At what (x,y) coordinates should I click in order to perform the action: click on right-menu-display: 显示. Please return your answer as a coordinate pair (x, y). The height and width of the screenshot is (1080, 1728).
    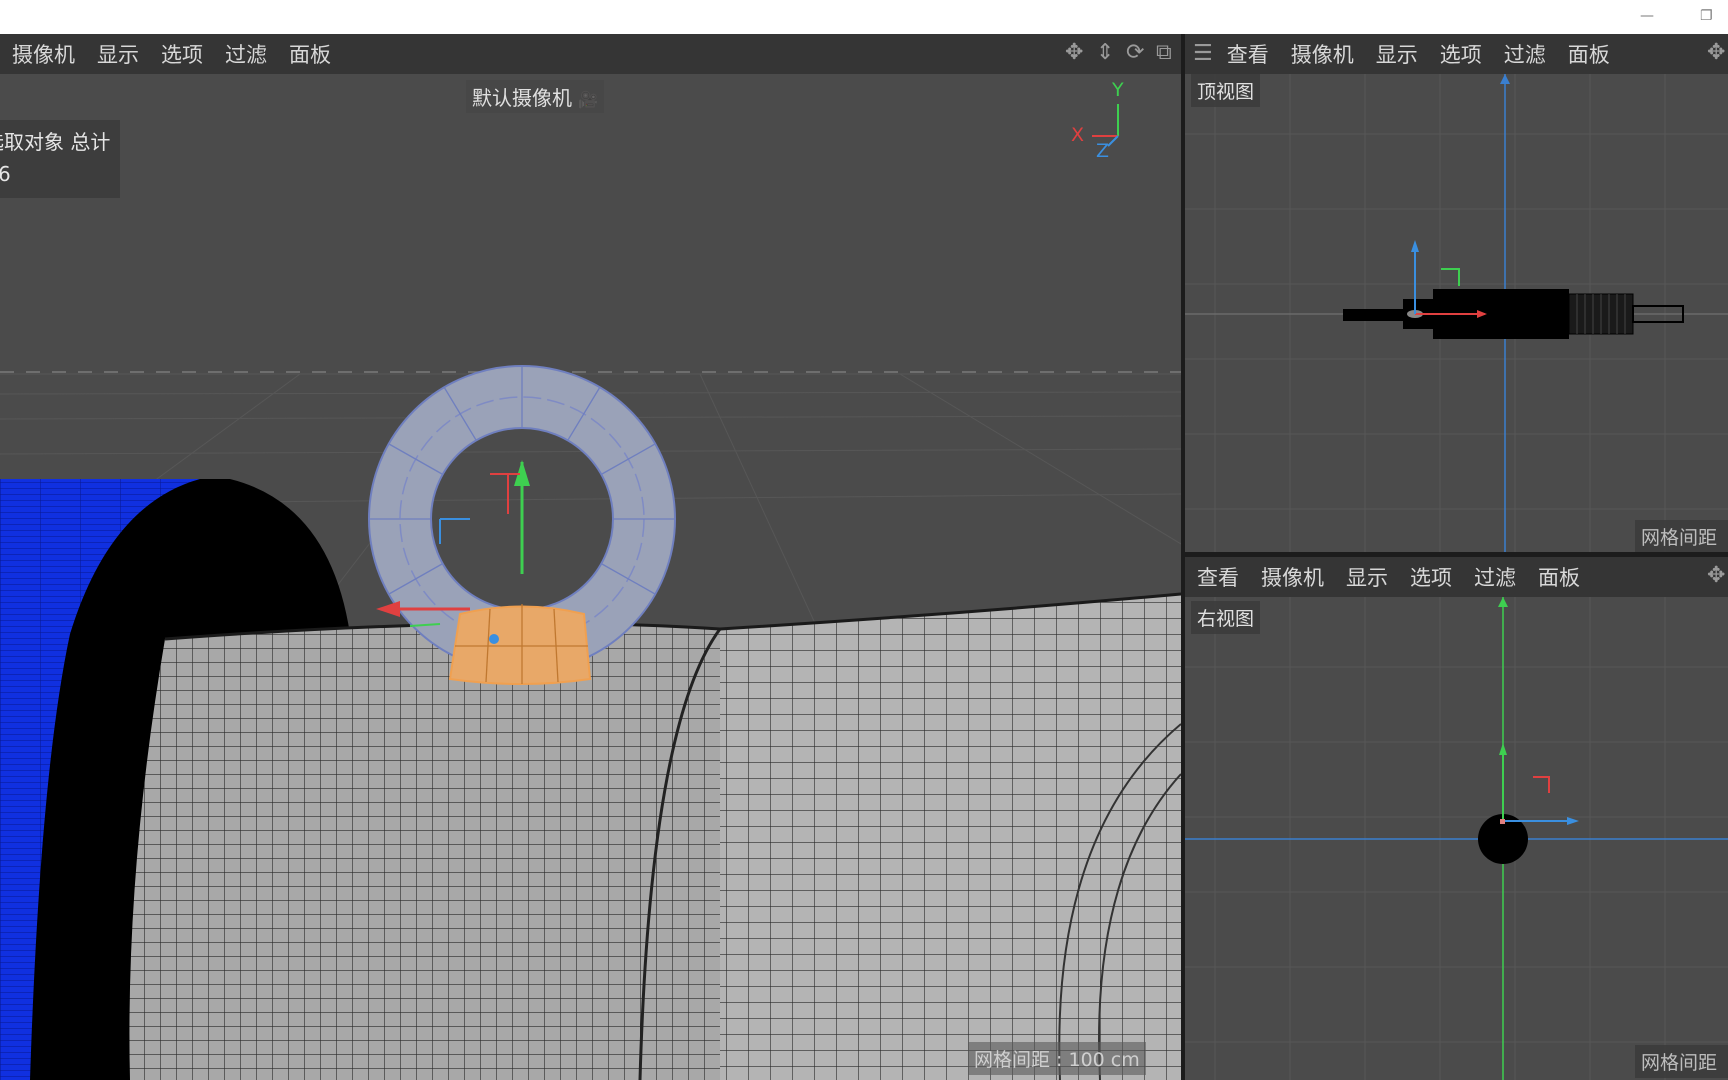
    Looking at the image, I should click on (1367, 577).